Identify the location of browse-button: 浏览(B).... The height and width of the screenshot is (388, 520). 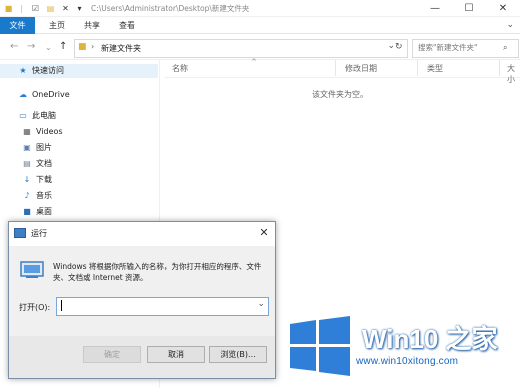
(238, 354).